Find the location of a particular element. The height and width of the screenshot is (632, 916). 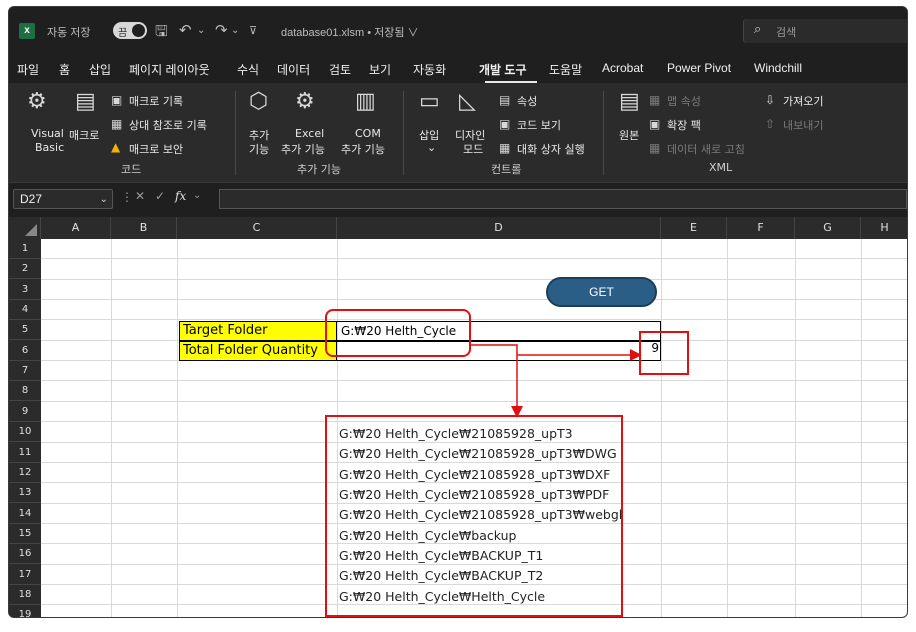

row-header-11: 11 is located at coordinates (25, 453).